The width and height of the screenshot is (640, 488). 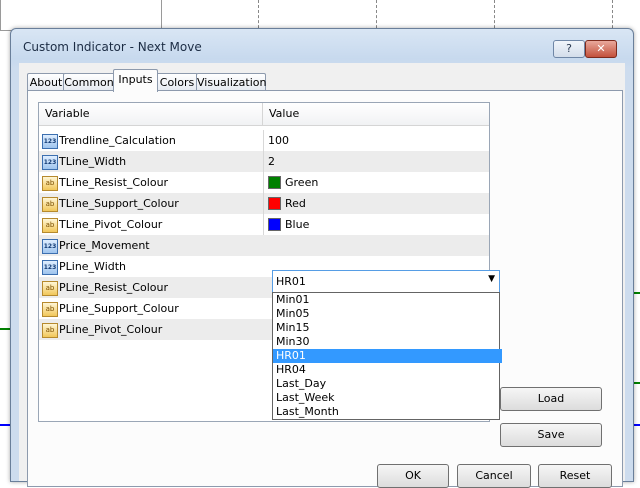 I want to click on variable-name: TLine_Support_Colour, so click(x=119, y=203).